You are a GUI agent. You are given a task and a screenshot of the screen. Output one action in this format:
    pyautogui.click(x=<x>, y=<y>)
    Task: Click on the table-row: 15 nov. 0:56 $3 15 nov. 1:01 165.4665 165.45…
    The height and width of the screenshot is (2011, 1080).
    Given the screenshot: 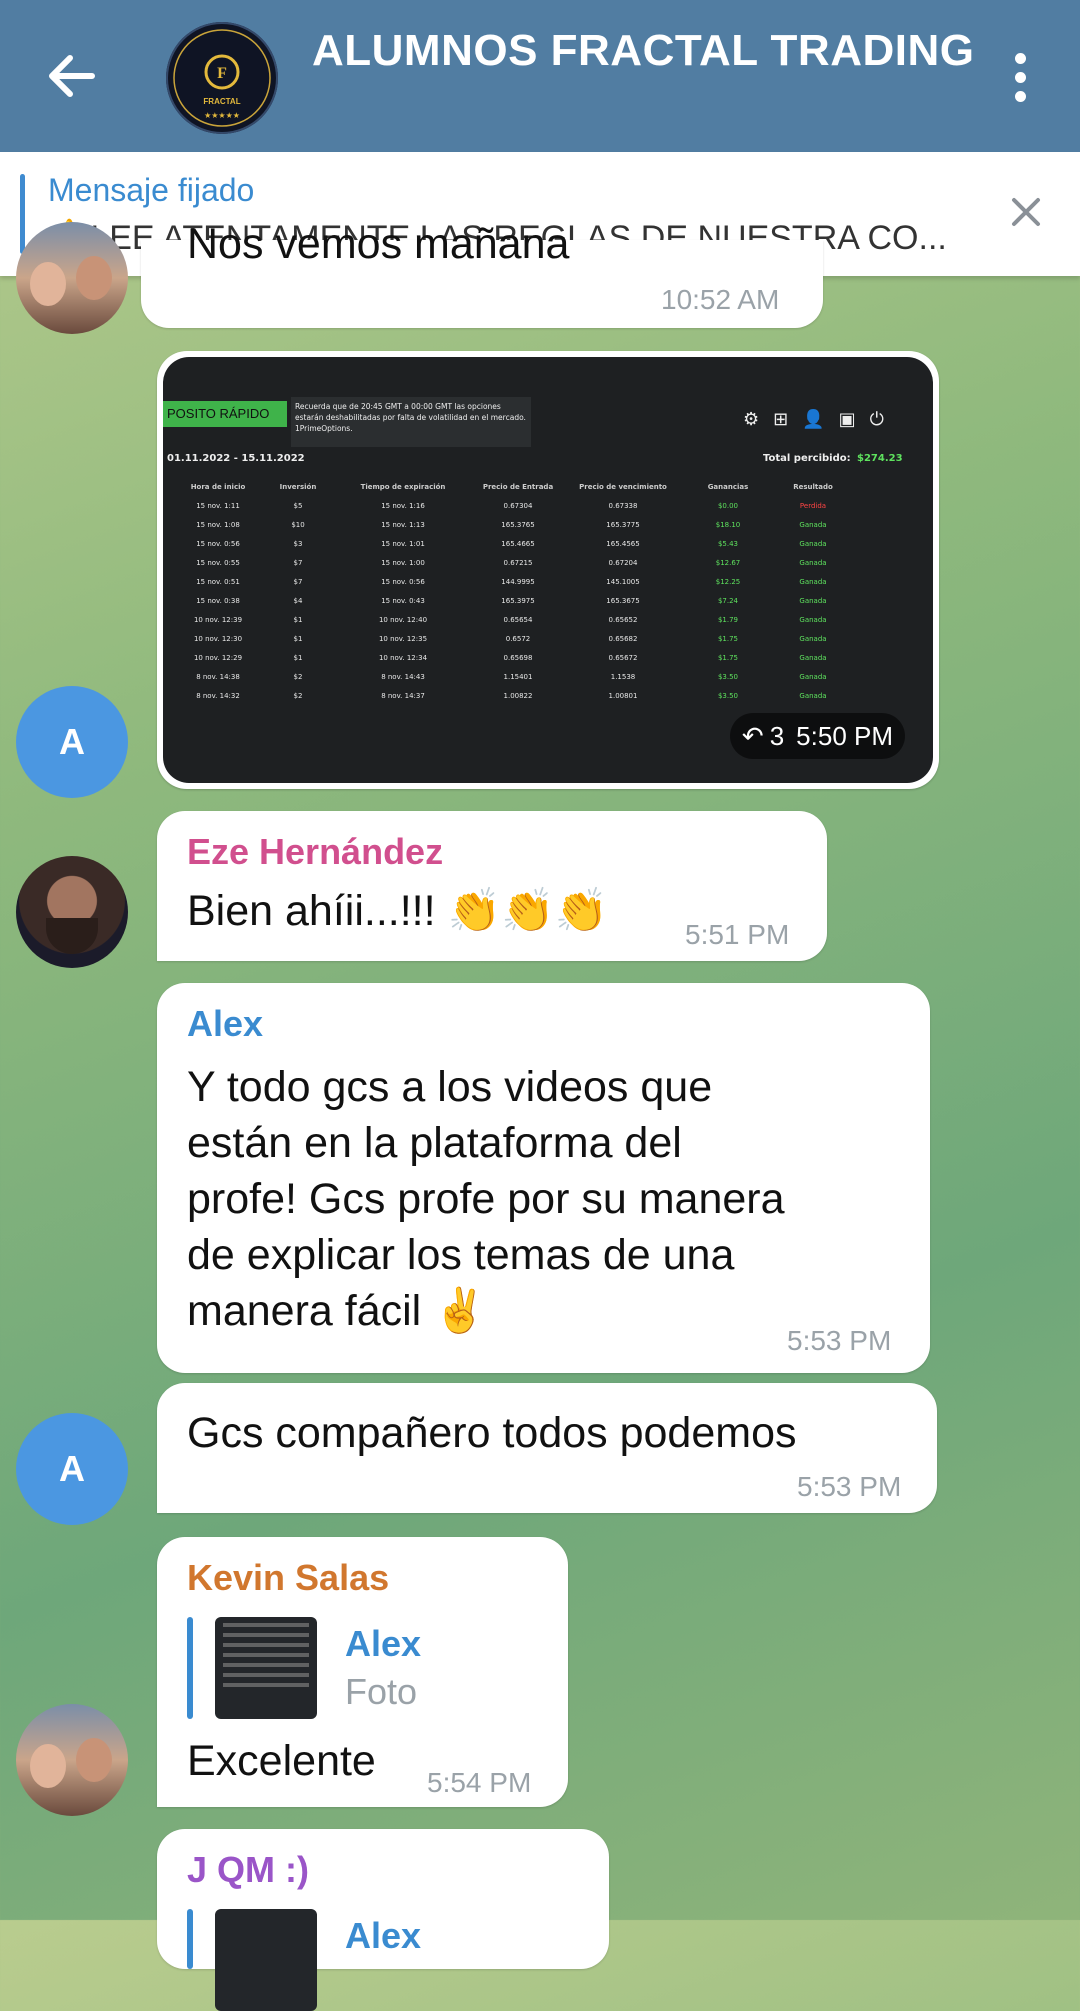 What is the action you would take?
    pyautogui.click(x=543, y=543)
    